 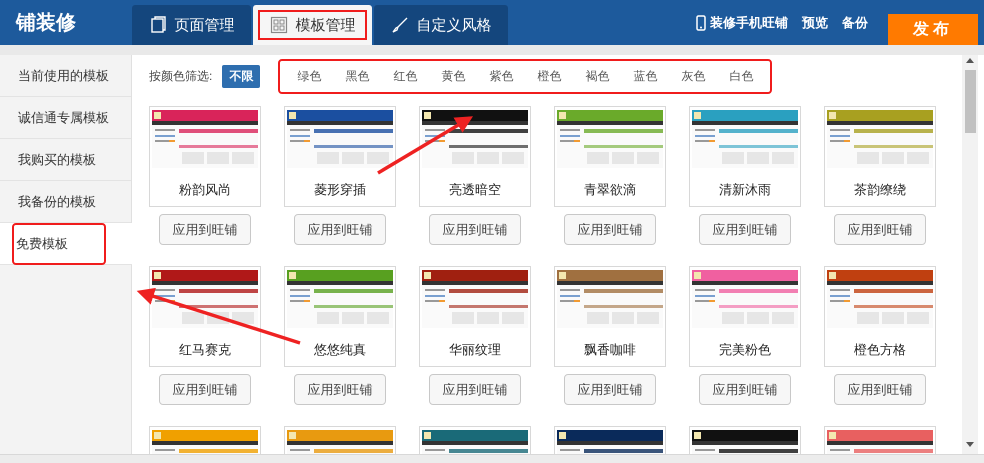 What do you see at coordinates (745, 316) in the screenshot?
I see `template-card: 完美粉色` at bounding box center [745, 316].